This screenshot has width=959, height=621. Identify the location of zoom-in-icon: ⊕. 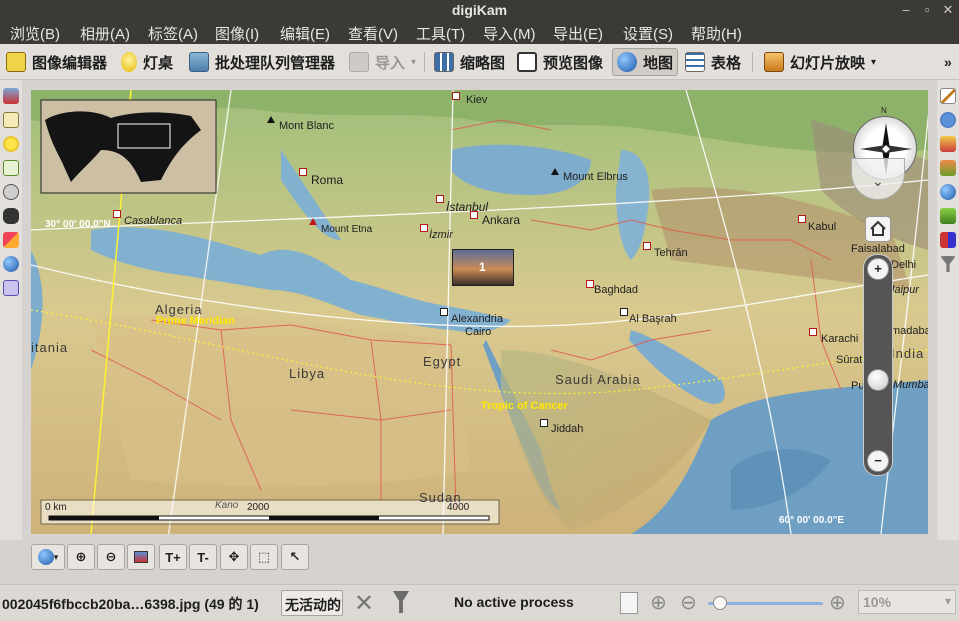
(81, 556).